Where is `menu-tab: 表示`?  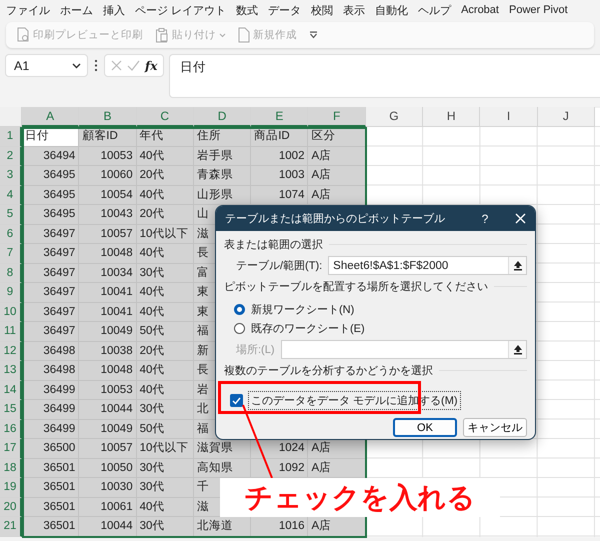 menu-tab: 表示 is located at coordinates (354, 10).